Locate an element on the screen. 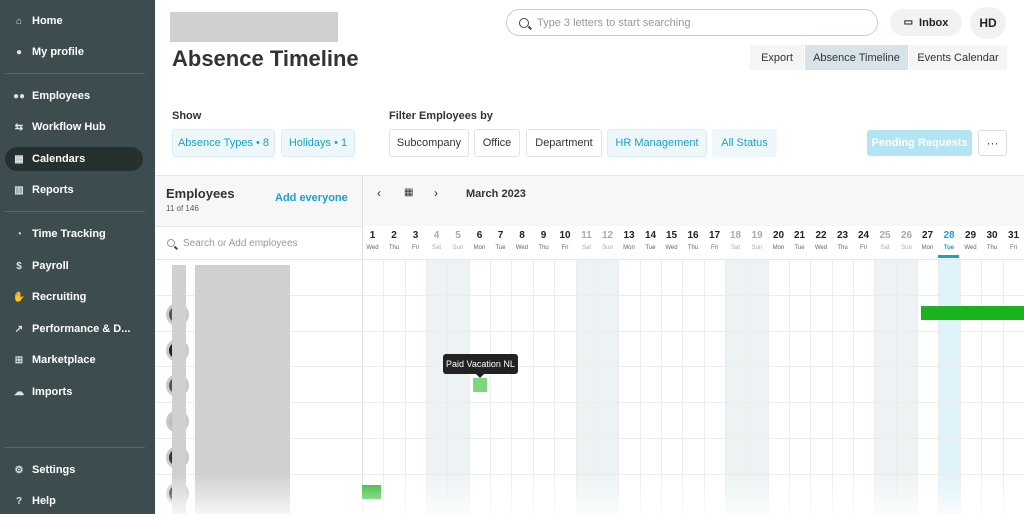  sidebar-item-my-profile: ● My profile is located at coordinates (74, 52).